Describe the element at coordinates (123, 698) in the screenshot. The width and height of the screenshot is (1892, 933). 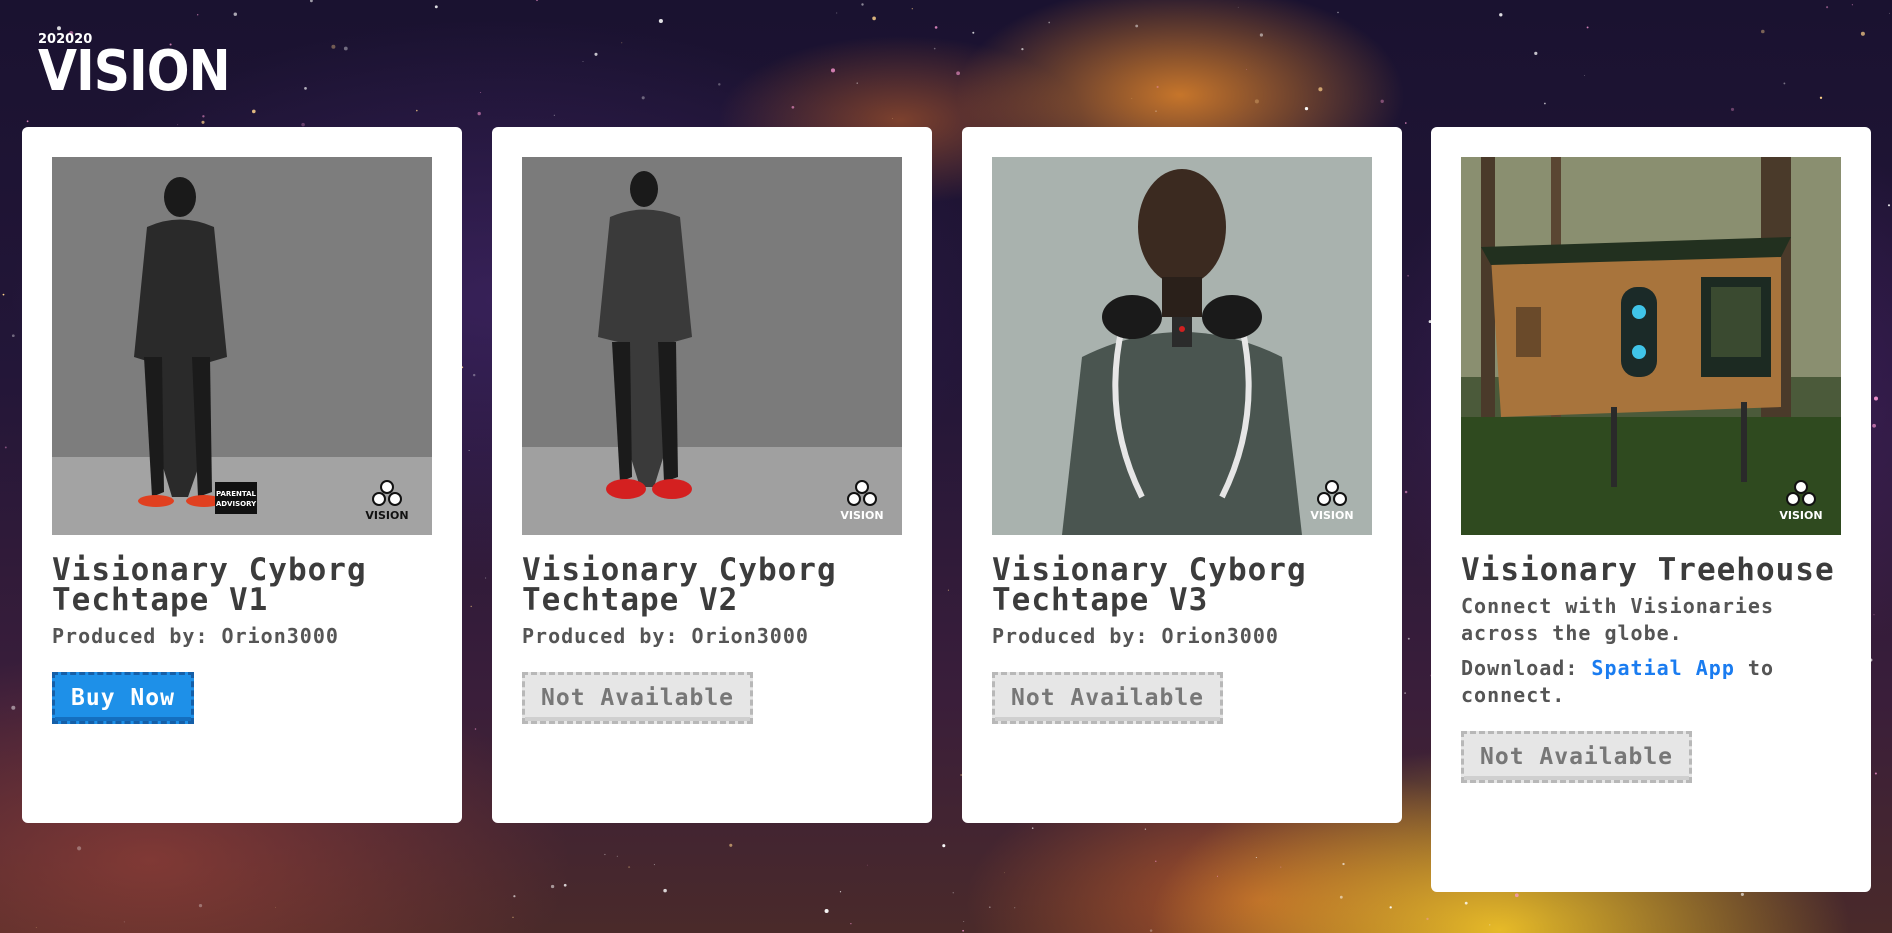
I see `buy-now-button: Buy Now` at that location.